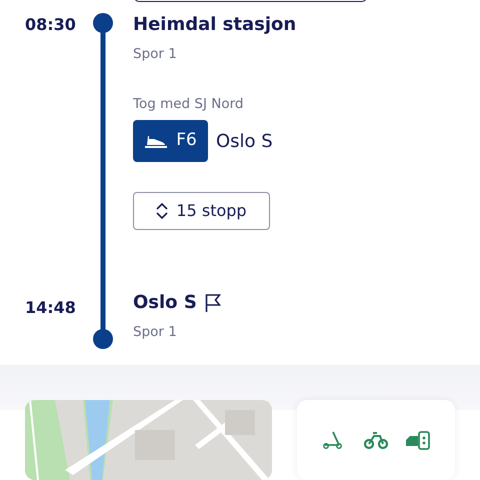 This screenshot has width=480, height=480. What do you see at coordinates (214, 25) in the screenshot?
I see `station-name: Heimdal stasjon` at bounding box center [214, 25].